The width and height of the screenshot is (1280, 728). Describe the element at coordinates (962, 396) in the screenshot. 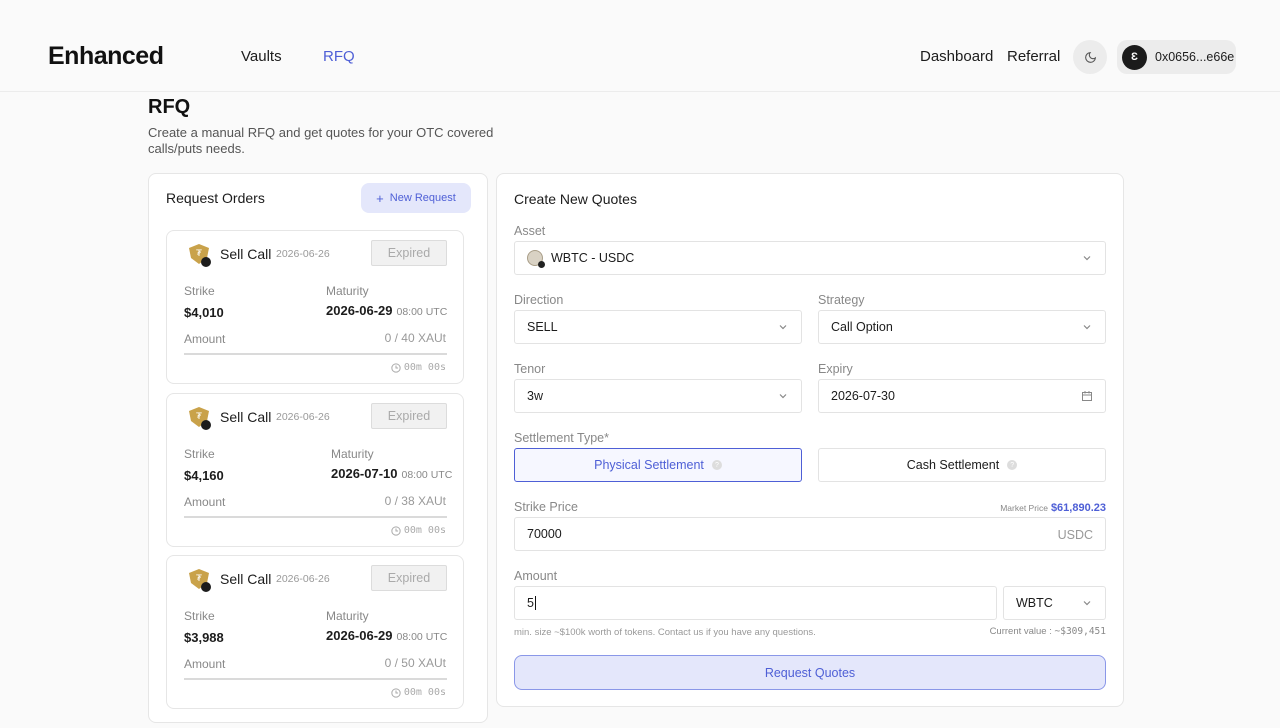

I see `expiry-date-input: 2026-07-30` at that location.